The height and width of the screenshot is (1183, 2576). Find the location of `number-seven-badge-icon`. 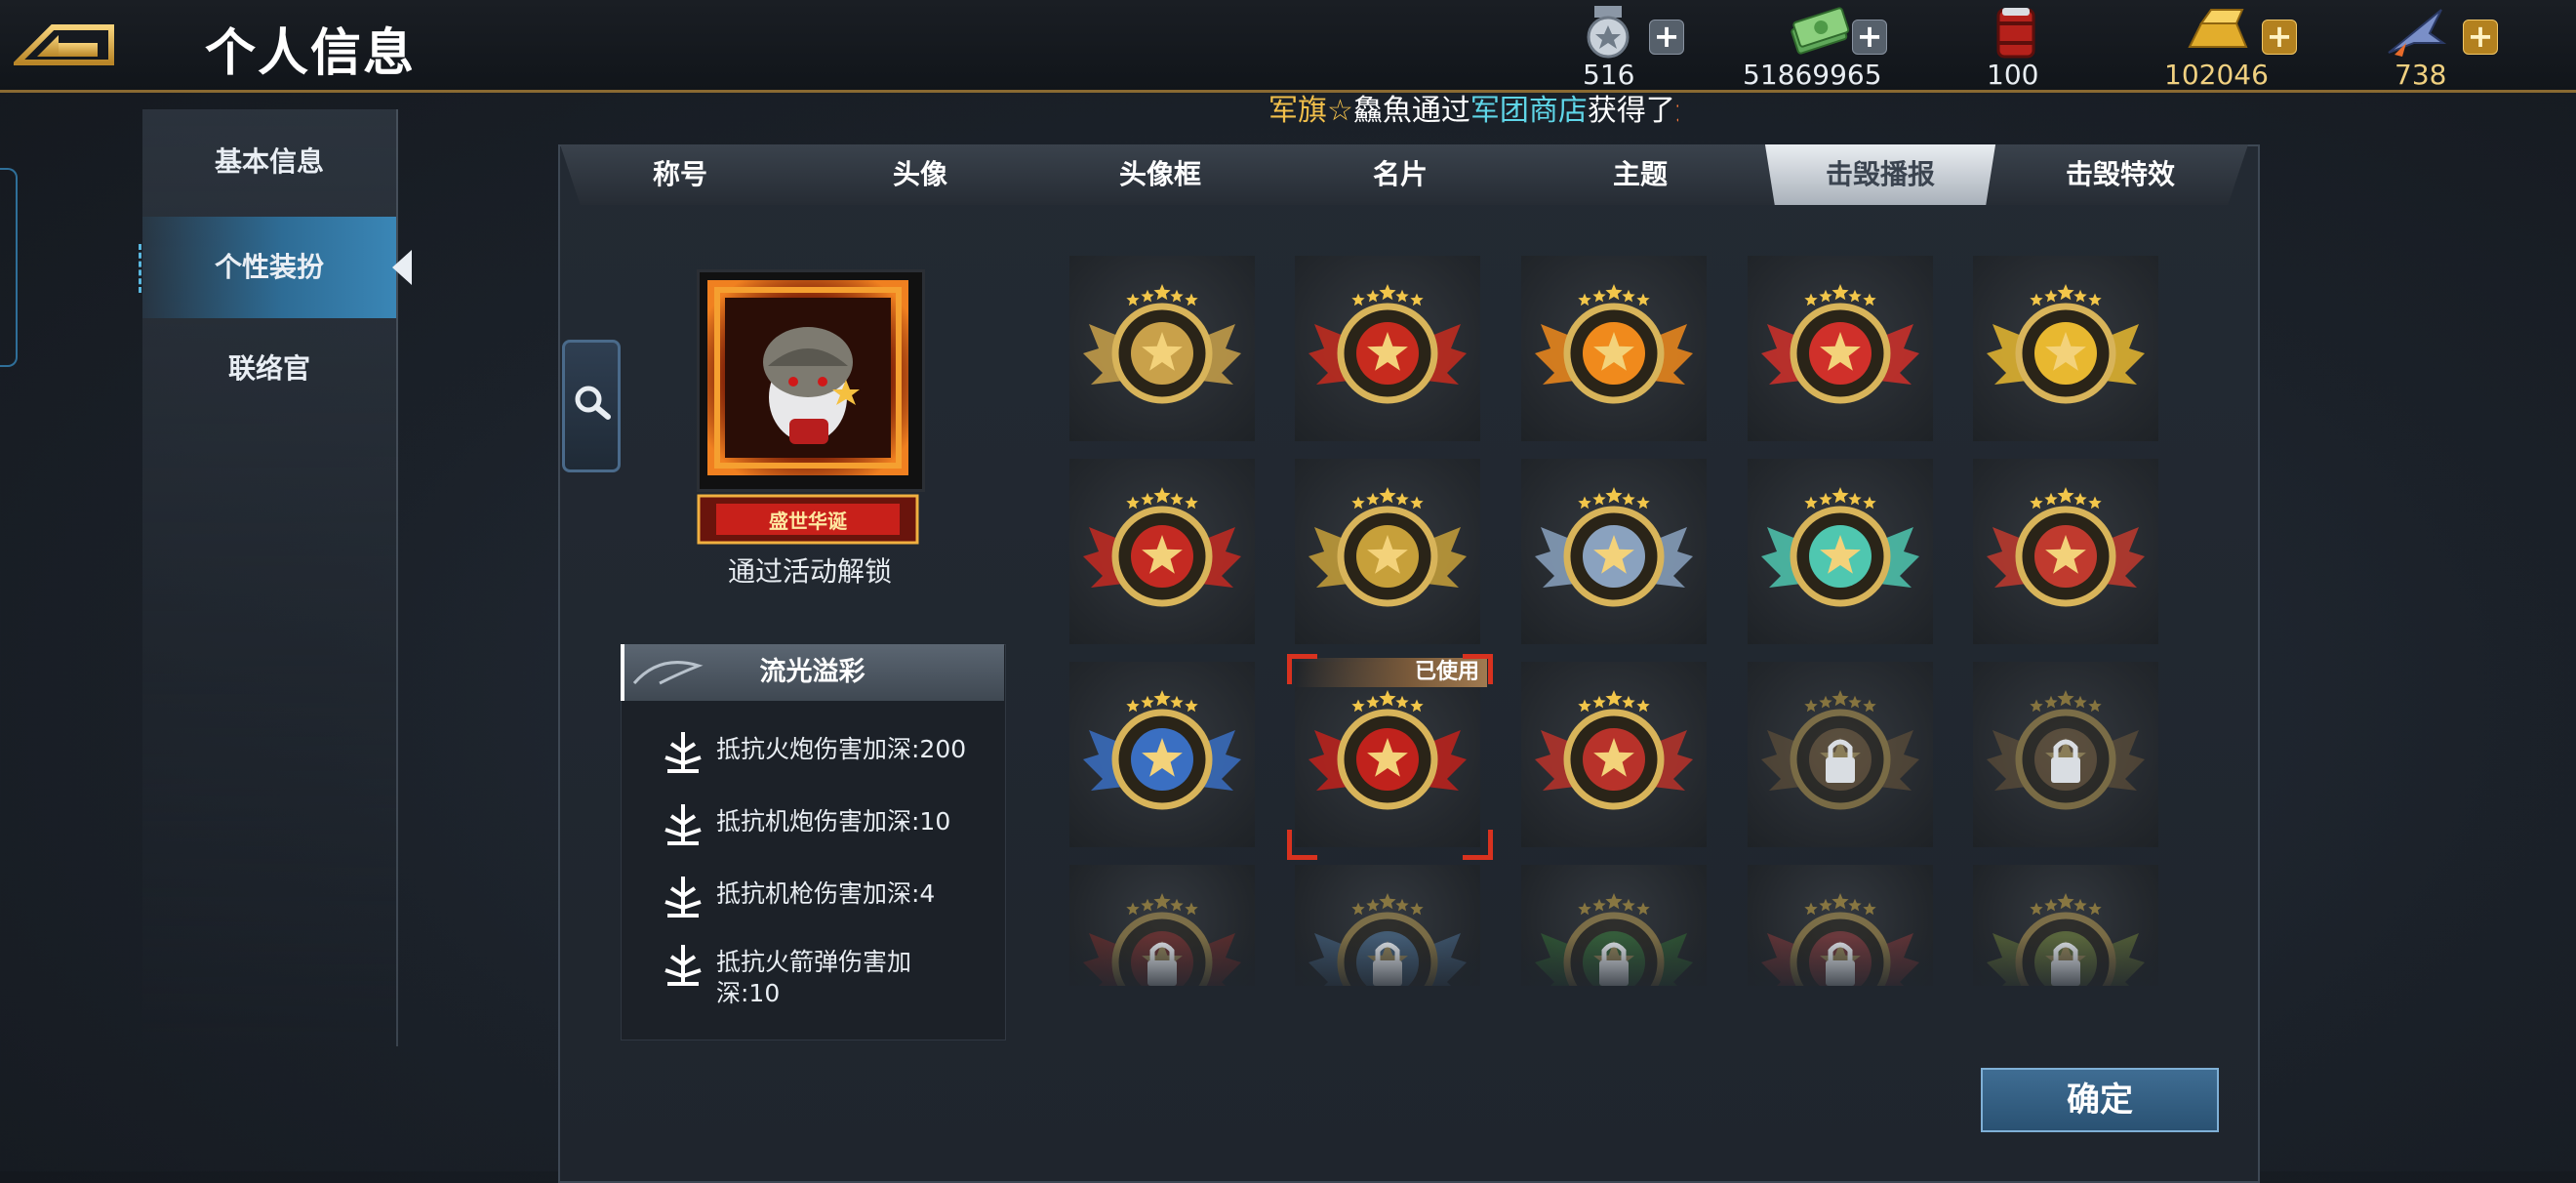

number-seven-badge-icon is located at coordinates (1614, 750).